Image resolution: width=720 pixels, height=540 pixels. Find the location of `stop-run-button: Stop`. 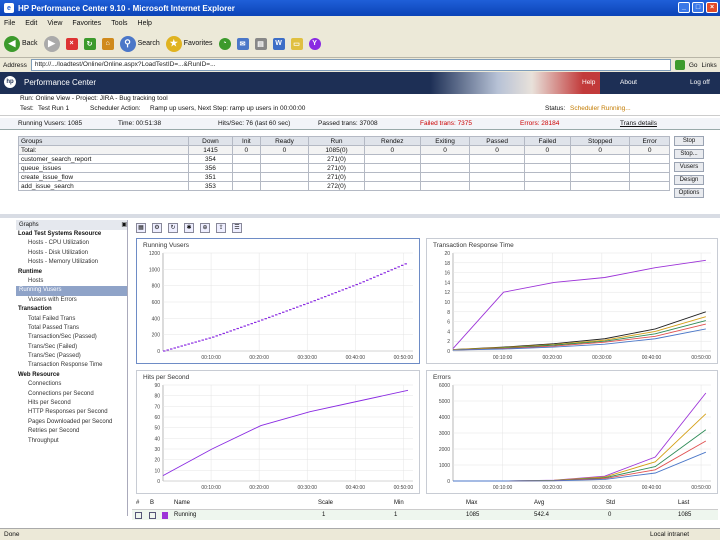

stop-run-button: Stop is located at coordinates (689, 141).